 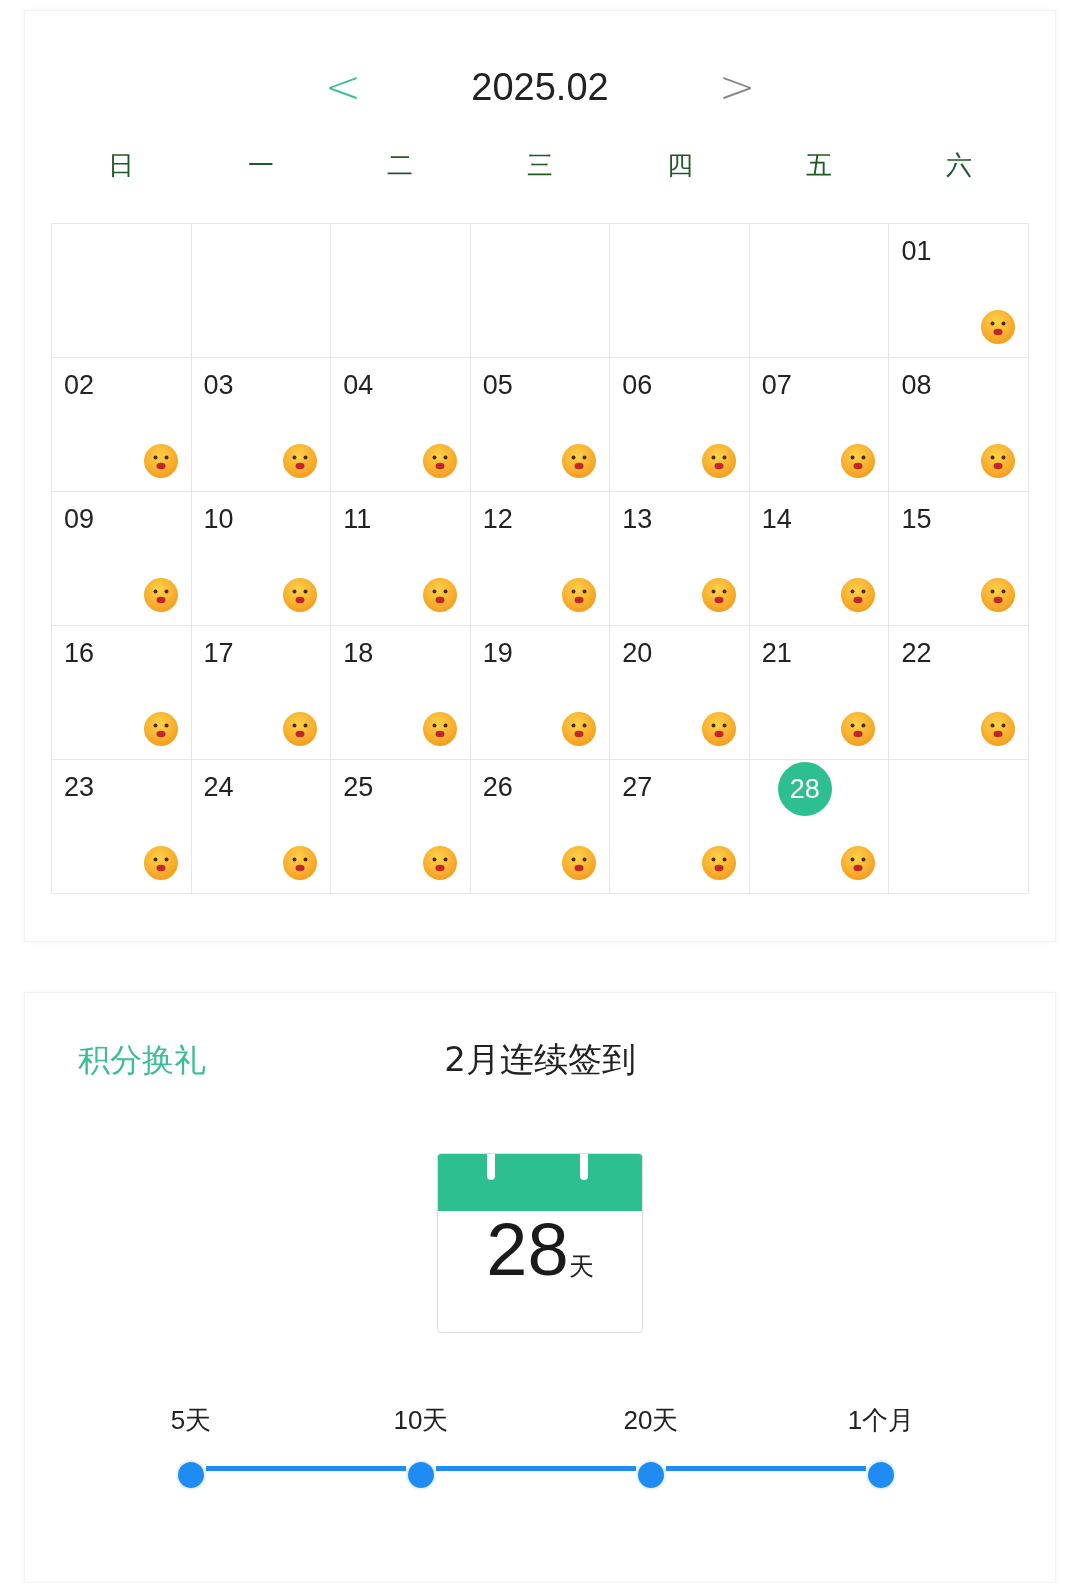 What do you see at coordinates (959, 693) in the screenshot?
I see `day-cell: 22` at bounding box center [959, 693].